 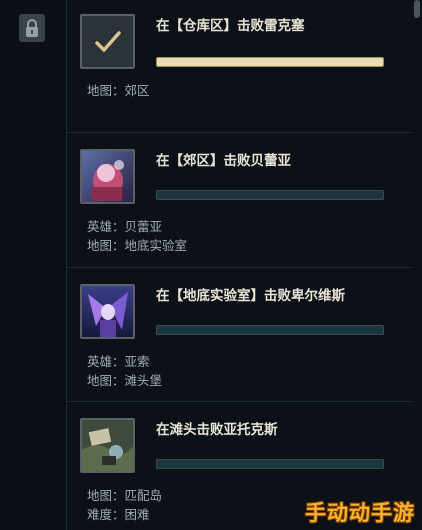 What do you see at coordinates (217, 430) in the screenshot?
I see `mission-title: 在滩头击败亚托克斯` at bounding box center [217, 430].